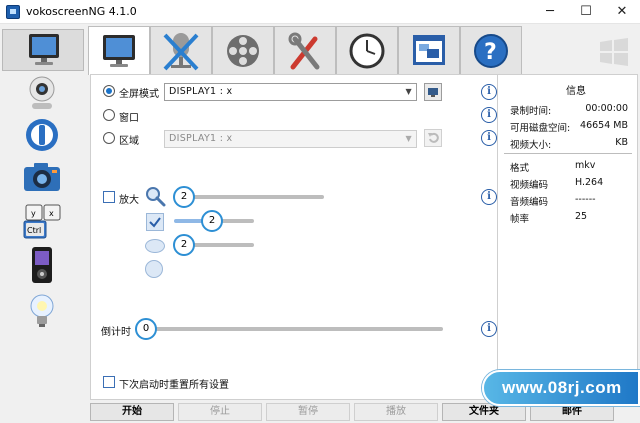  I want to click on sidebar: y x Ctrl, so click(43, 224).